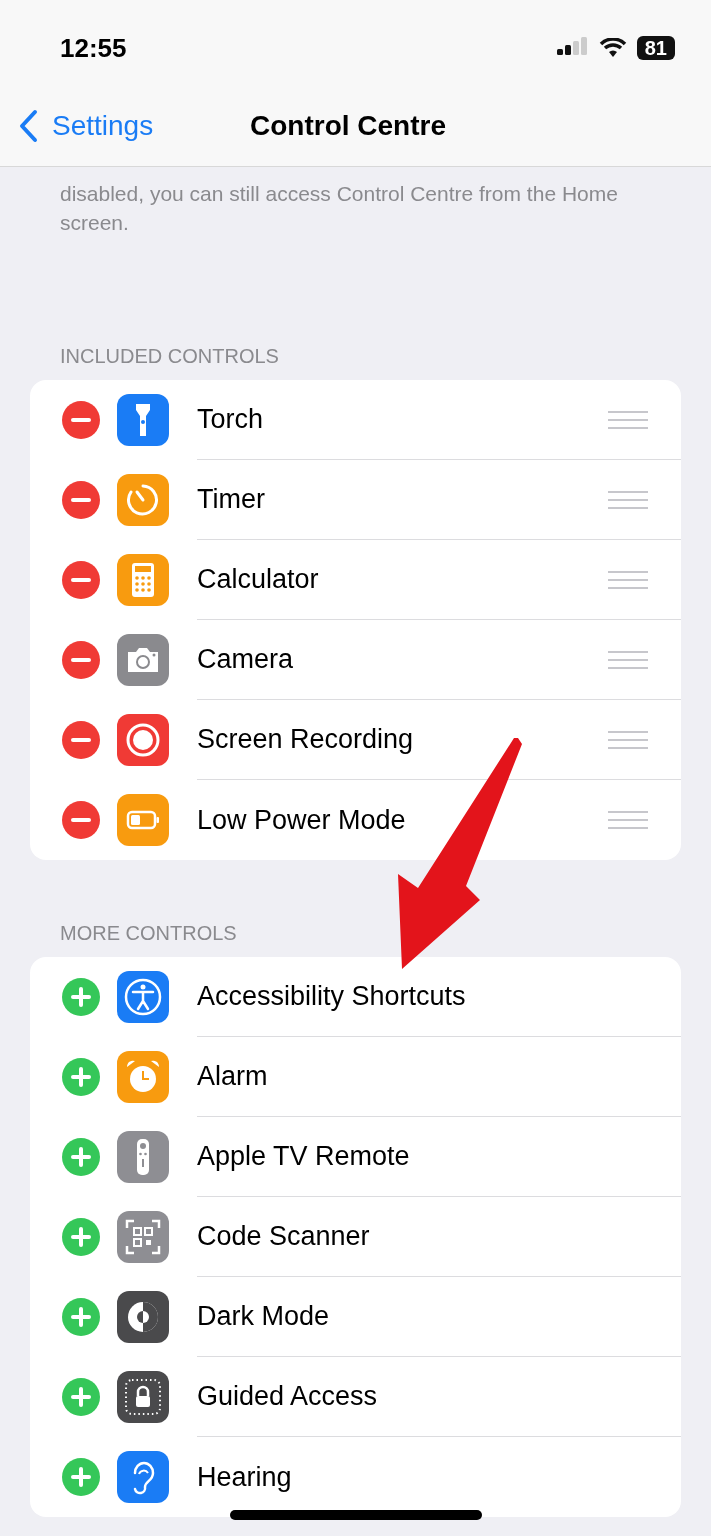 The height and width of the screenshot is (1536, 711). I want to click on battery-indicator: 81, so click(655, 48).